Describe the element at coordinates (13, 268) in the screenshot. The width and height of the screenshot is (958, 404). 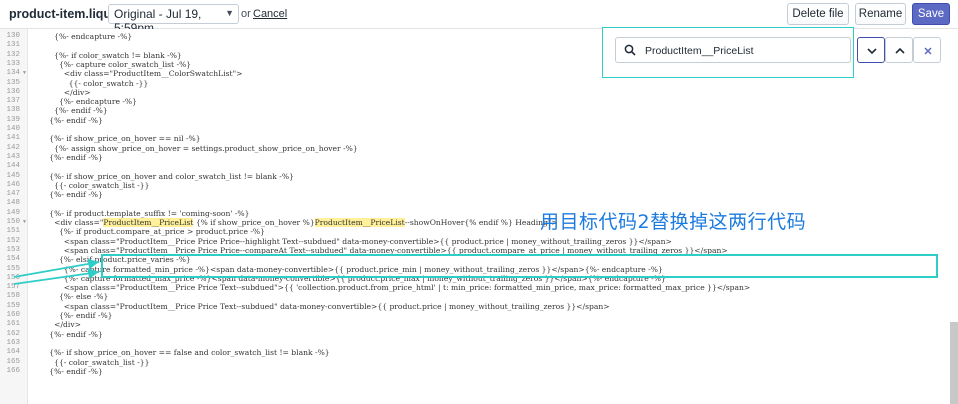
I see `line-number: 155` at that location.